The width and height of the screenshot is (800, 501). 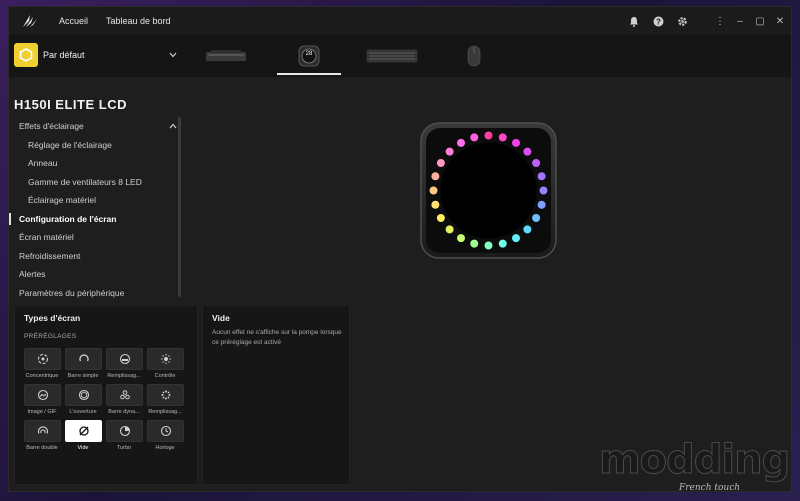 I want to click on empty-icon, so click(x=83, y=431).